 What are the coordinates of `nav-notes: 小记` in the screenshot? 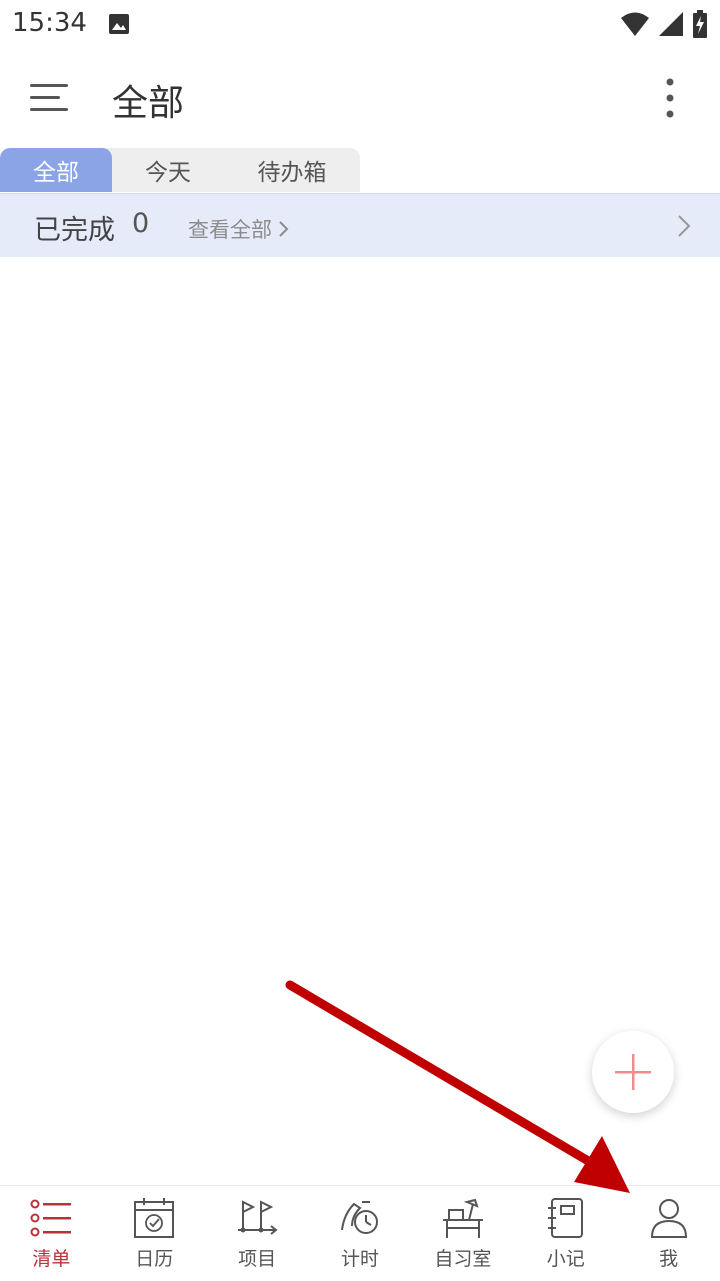 It's located at (565, 1233).